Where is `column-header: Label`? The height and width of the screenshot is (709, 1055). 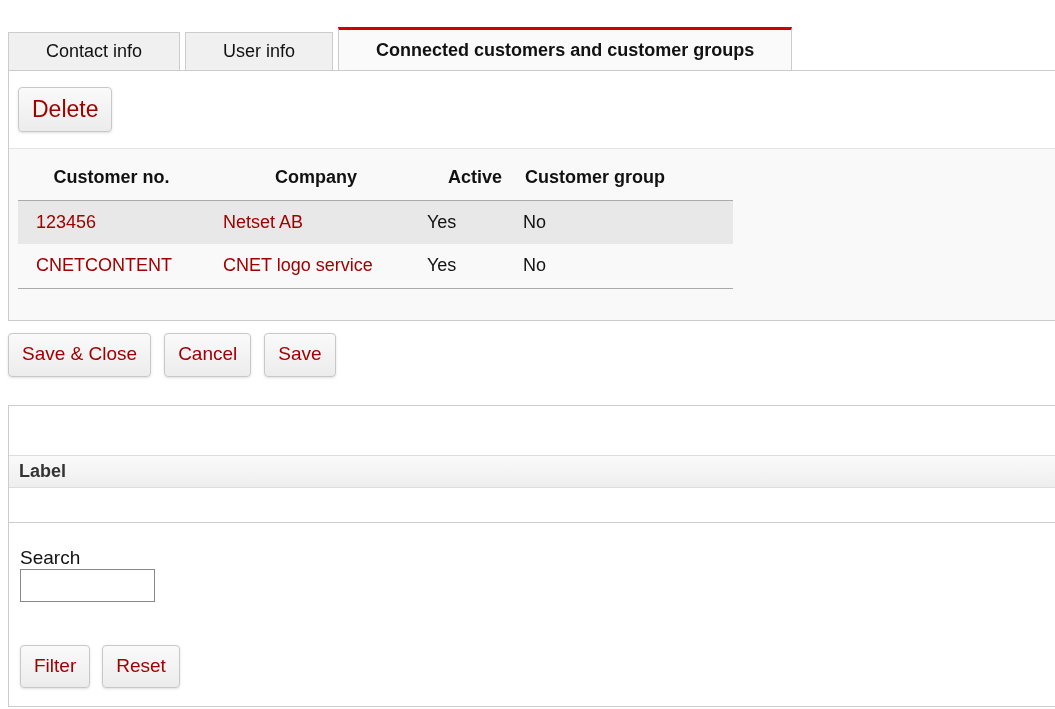
column-header: Label is located at coordinates (42, 471).